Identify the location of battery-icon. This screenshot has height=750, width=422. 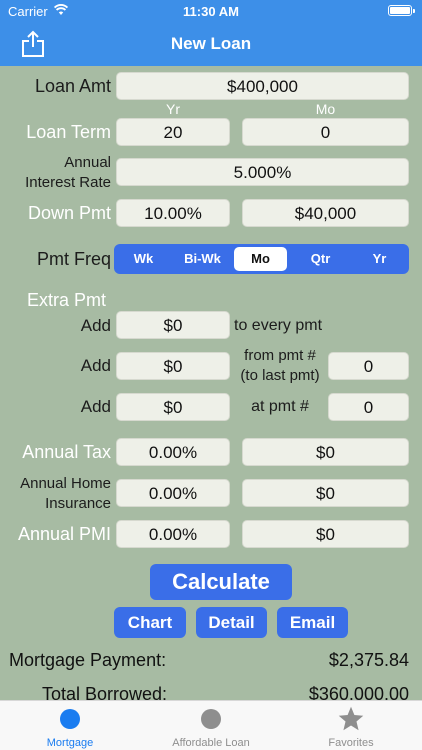
(401, 10).